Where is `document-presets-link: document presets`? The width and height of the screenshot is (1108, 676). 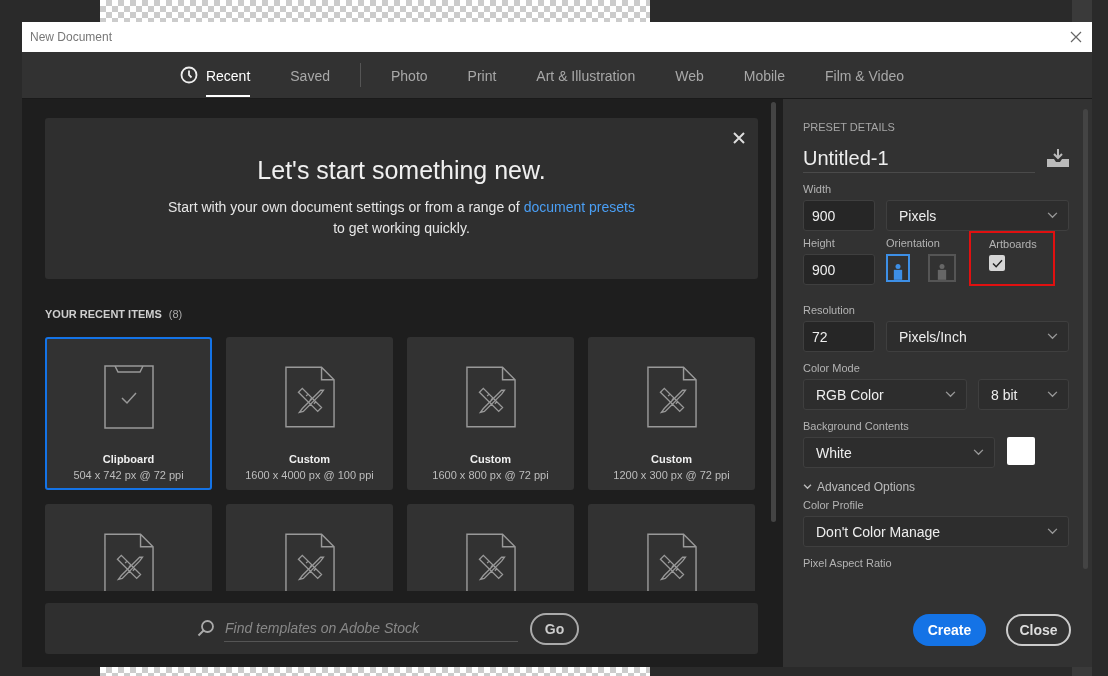
document-presets-link: document presets is located at coordinates (579, 207).